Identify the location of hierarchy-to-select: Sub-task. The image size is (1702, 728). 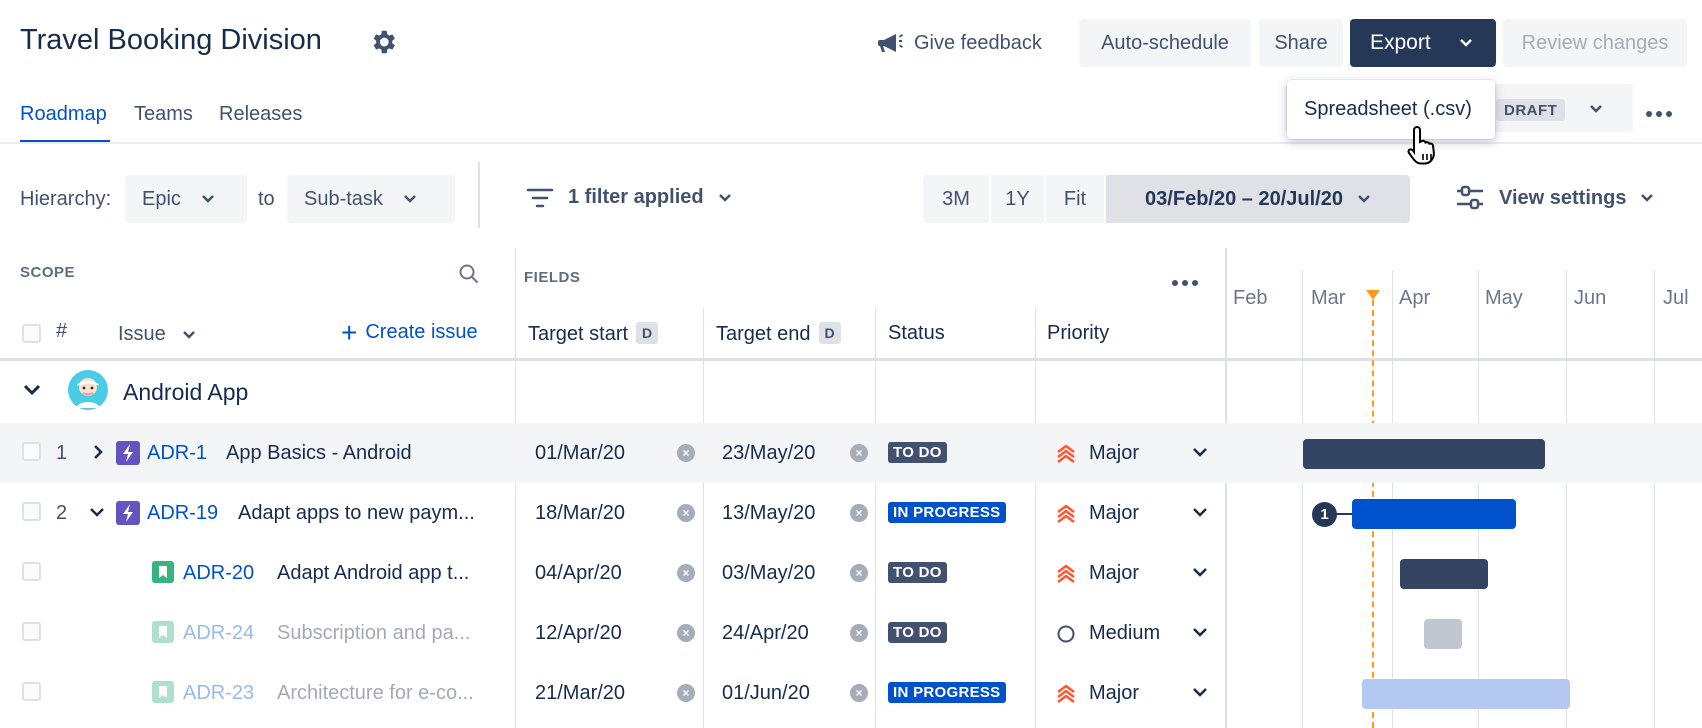
(371, 199).